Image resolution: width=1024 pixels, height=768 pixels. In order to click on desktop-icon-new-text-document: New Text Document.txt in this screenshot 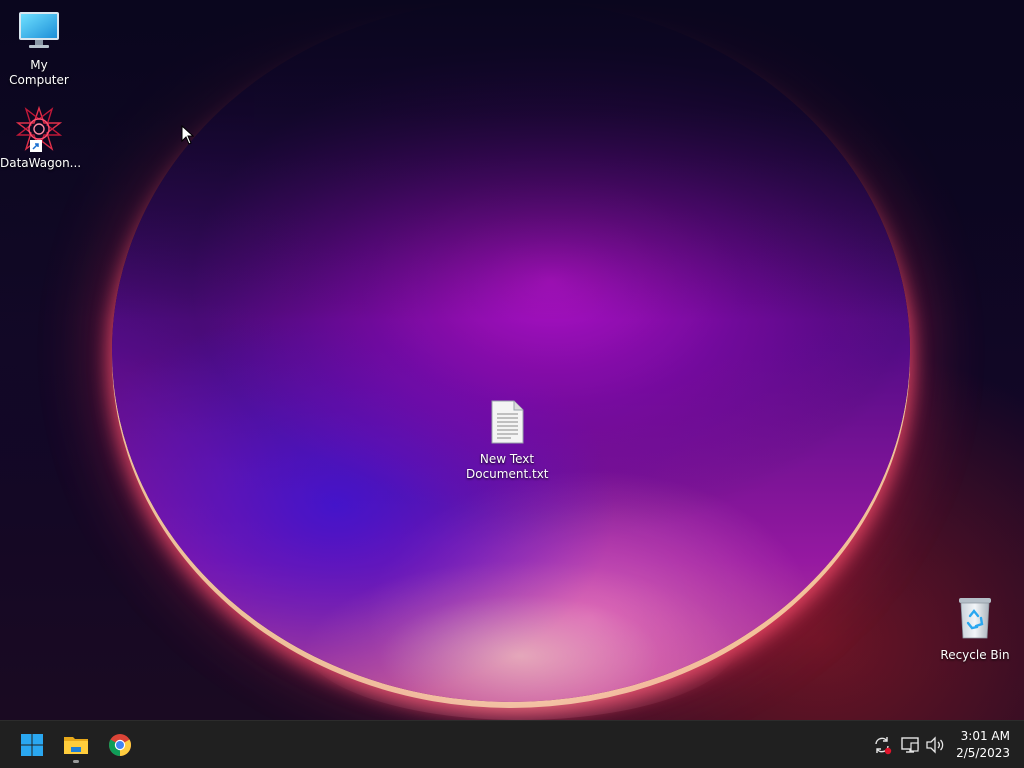, I will do `click(507, 441)`.